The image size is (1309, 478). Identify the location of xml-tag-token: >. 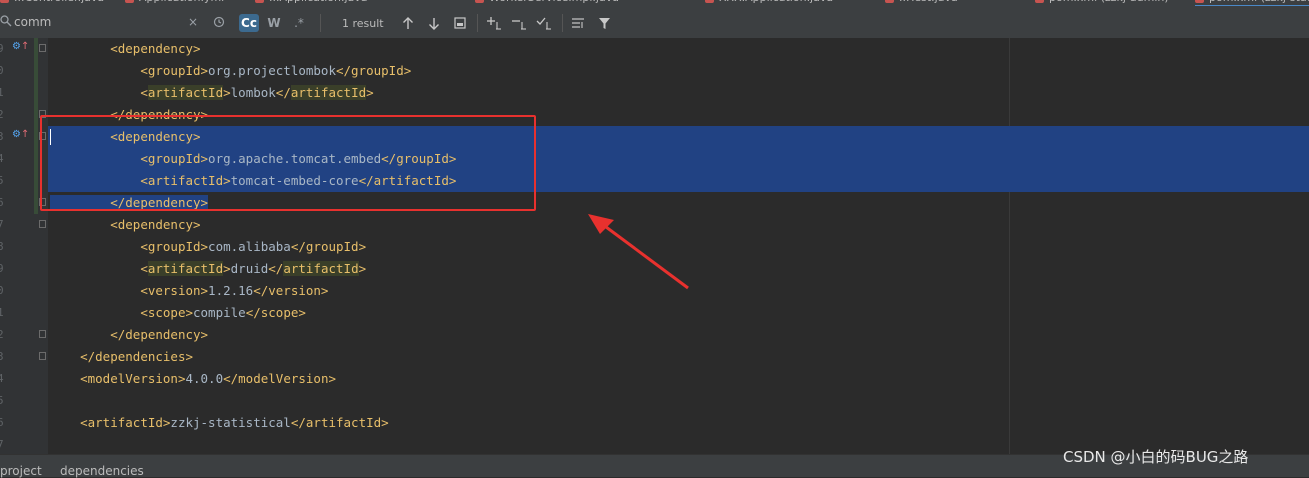
(362, 268).